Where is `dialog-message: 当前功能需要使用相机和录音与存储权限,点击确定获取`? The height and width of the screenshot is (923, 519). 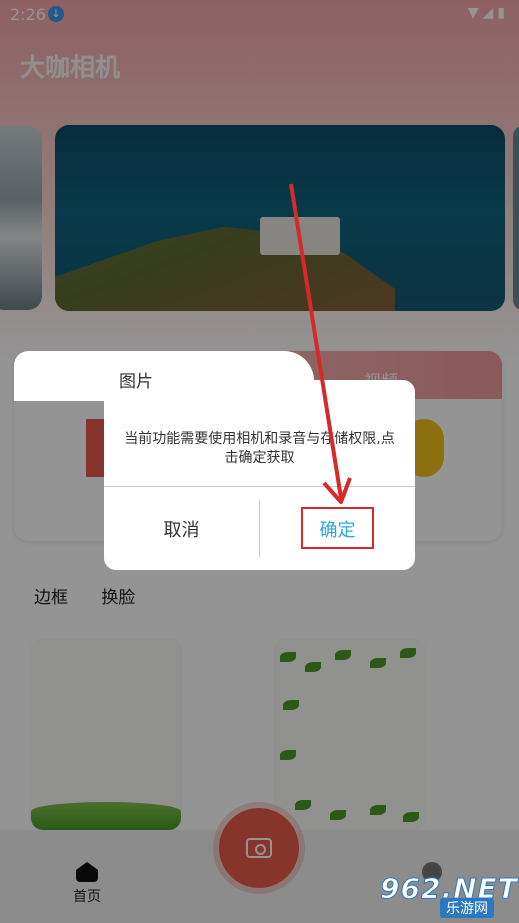 dialog-message: 当前功能需要使用相机和录音与存储权限,点击确定获取 is located at coordinates (259, 448).